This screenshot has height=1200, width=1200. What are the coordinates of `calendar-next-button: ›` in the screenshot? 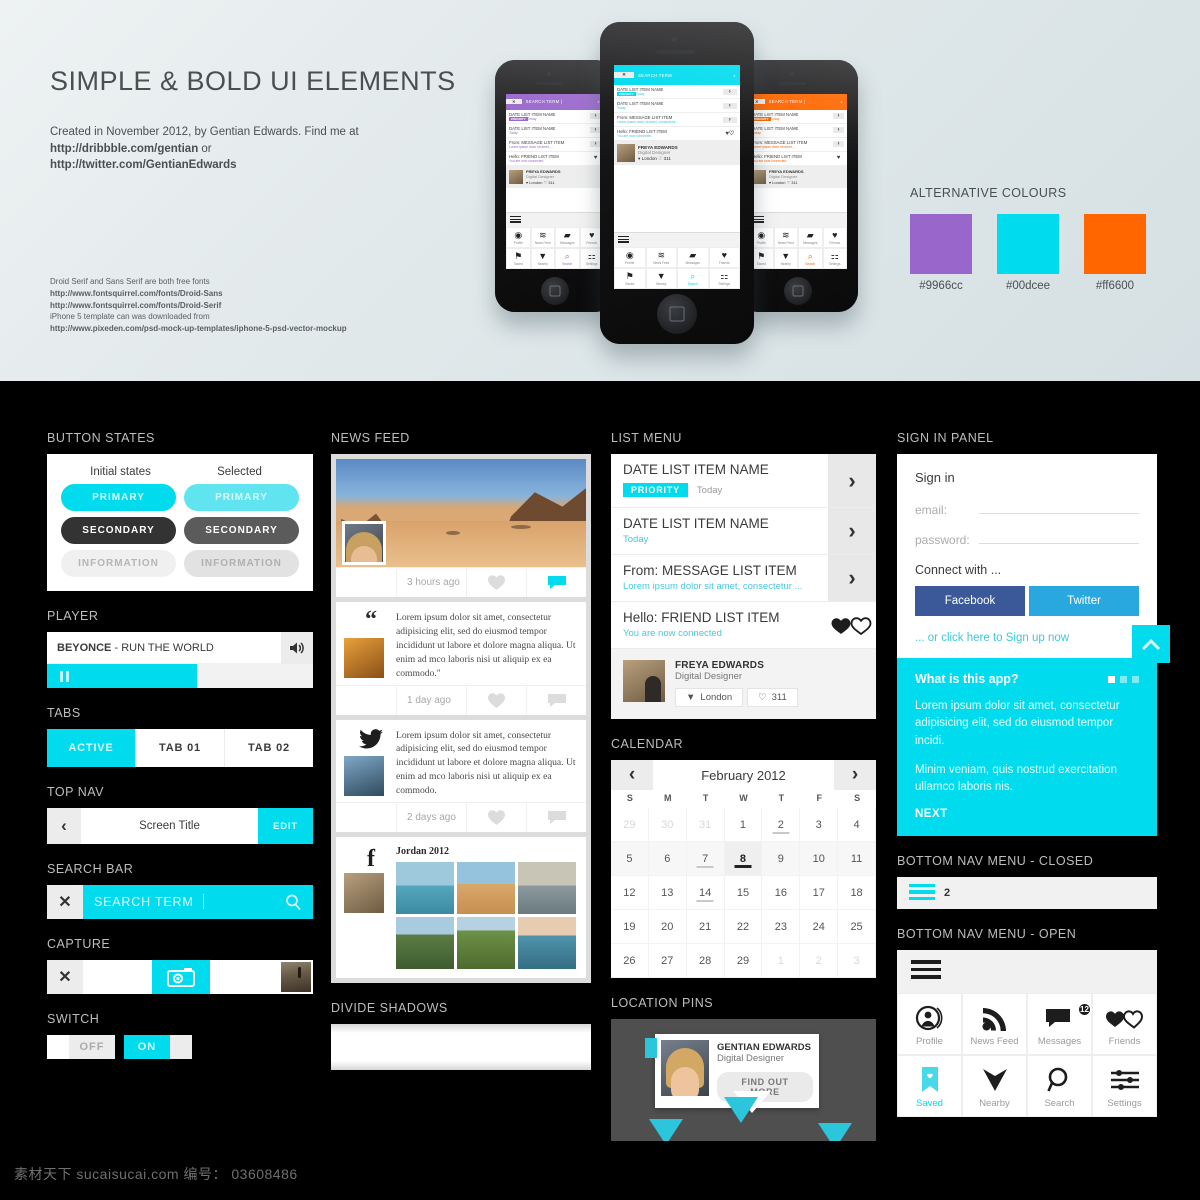 It's located at (855, 775).